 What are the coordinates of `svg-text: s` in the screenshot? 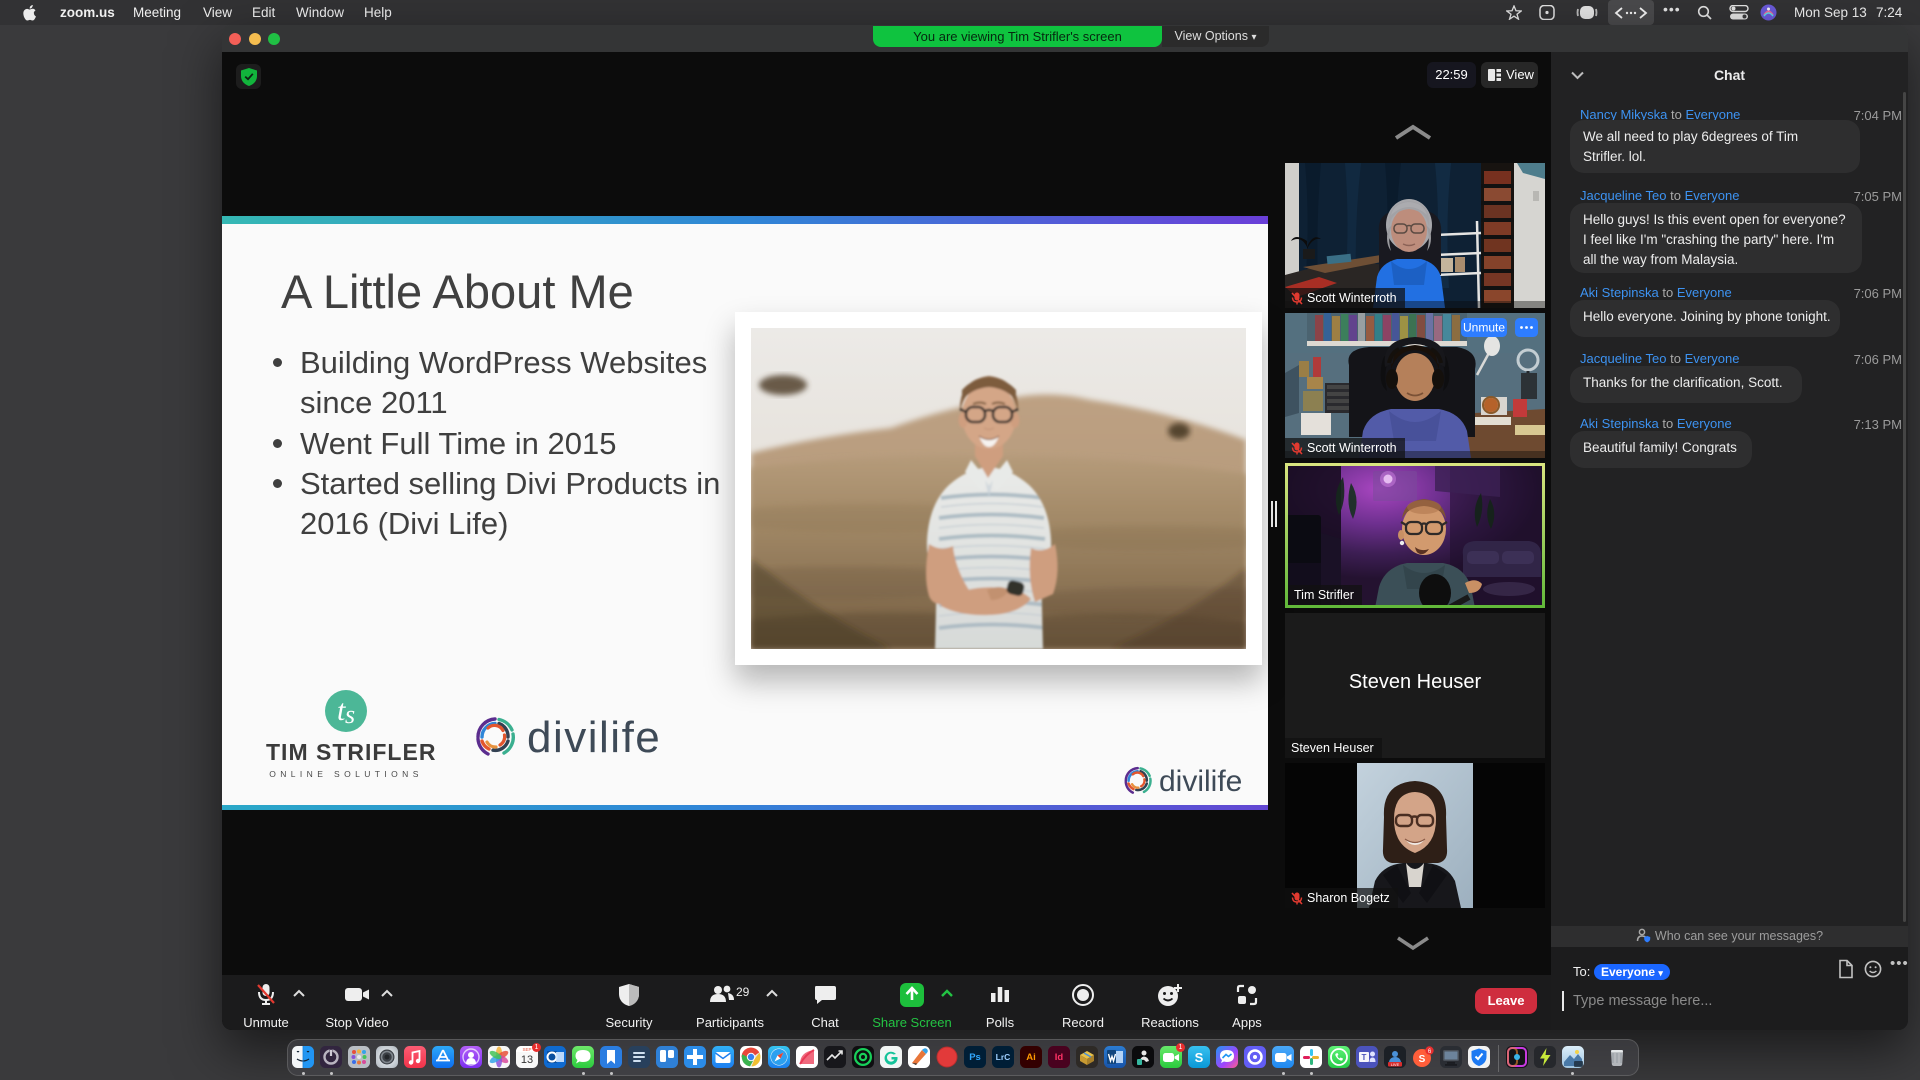 It's located at (350, 714).